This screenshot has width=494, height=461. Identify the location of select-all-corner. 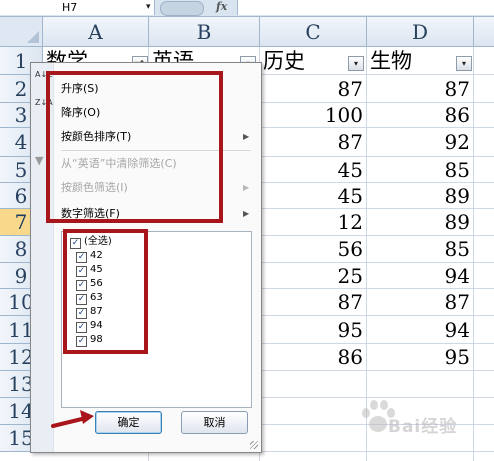
(21, 32).